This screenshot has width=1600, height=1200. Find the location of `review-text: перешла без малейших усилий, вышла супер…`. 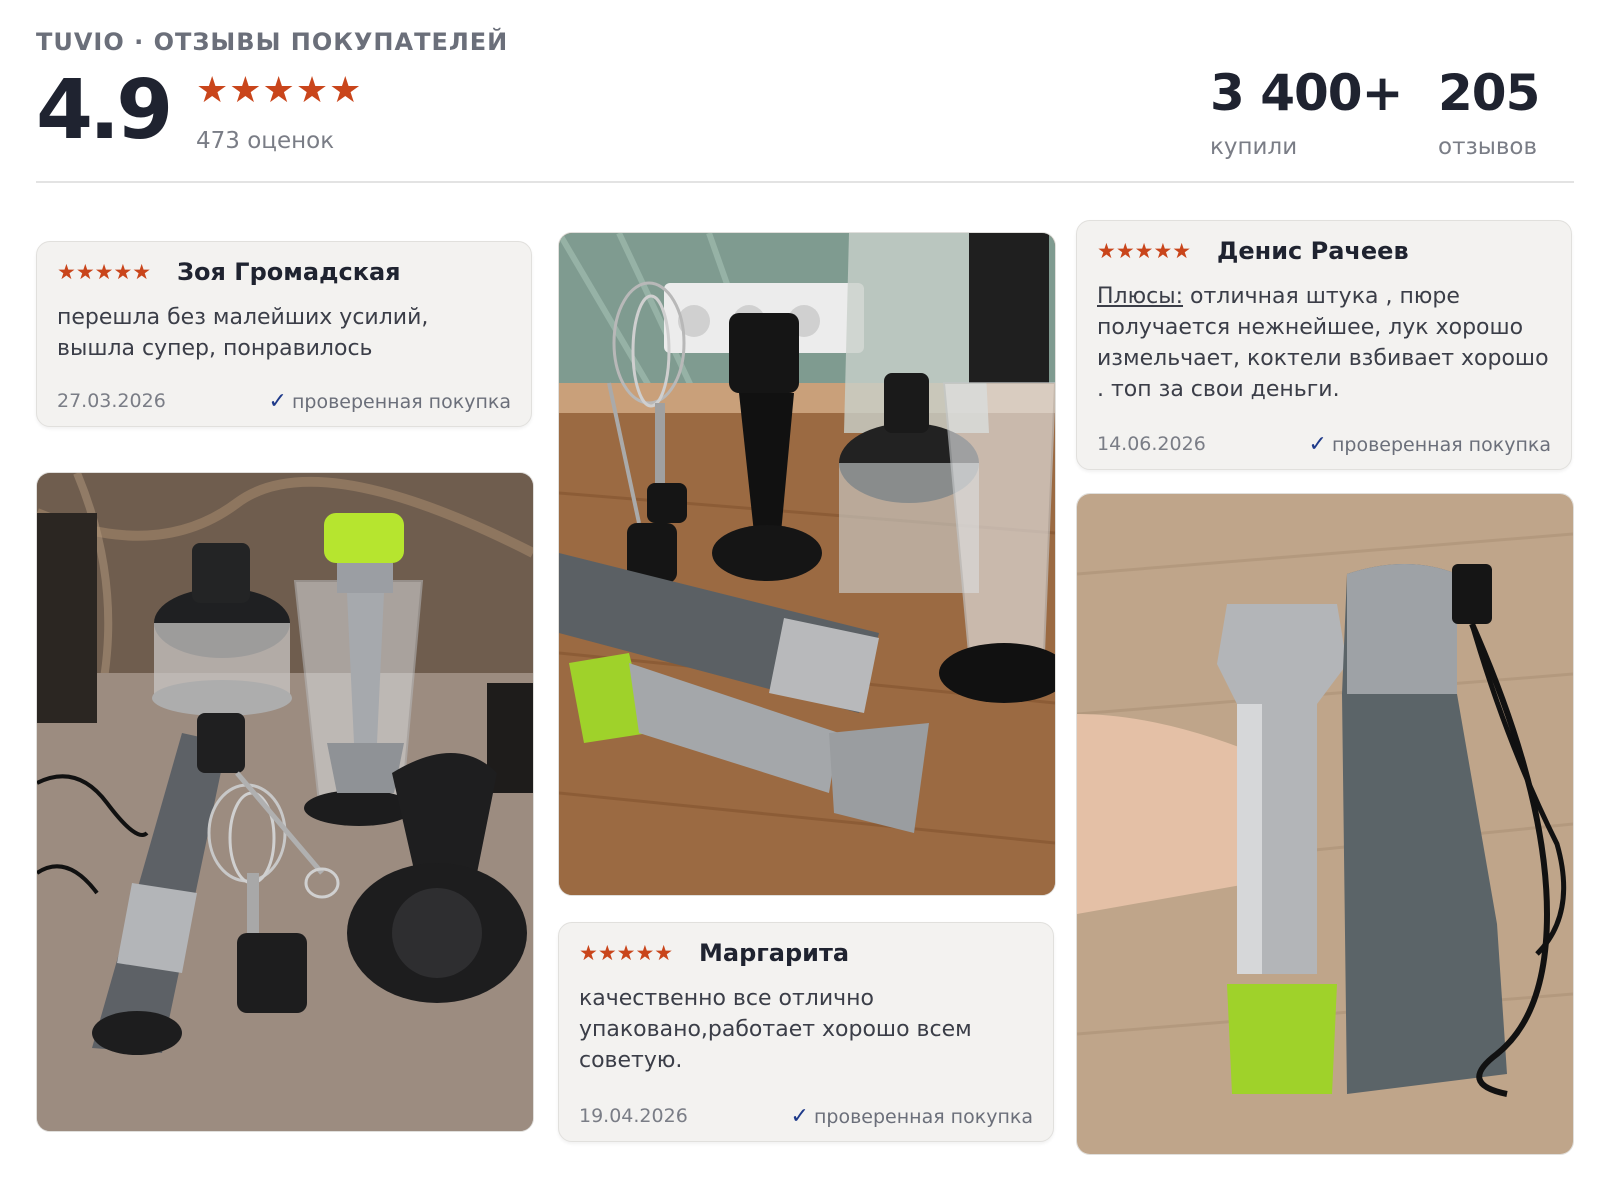

review-text: перешла без малейших усилий, вышла супер… is located at coordinates (243, 333).